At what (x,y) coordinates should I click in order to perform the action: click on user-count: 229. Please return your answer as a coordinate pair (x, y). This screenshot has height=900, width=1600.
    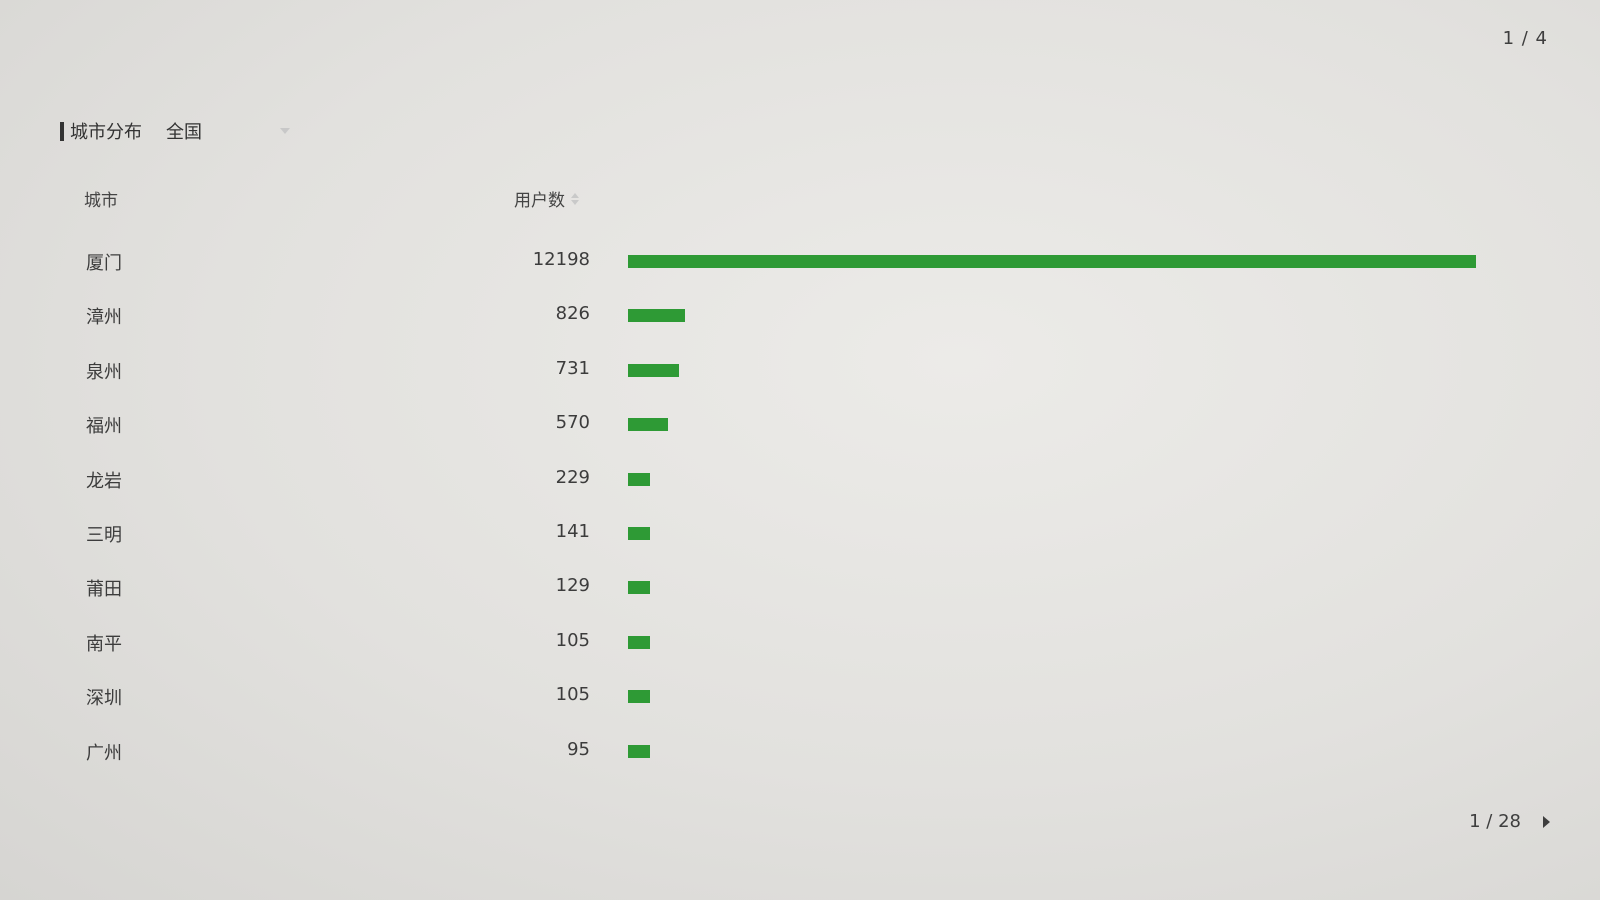
    Looking at the image, I should click on (572, 477).